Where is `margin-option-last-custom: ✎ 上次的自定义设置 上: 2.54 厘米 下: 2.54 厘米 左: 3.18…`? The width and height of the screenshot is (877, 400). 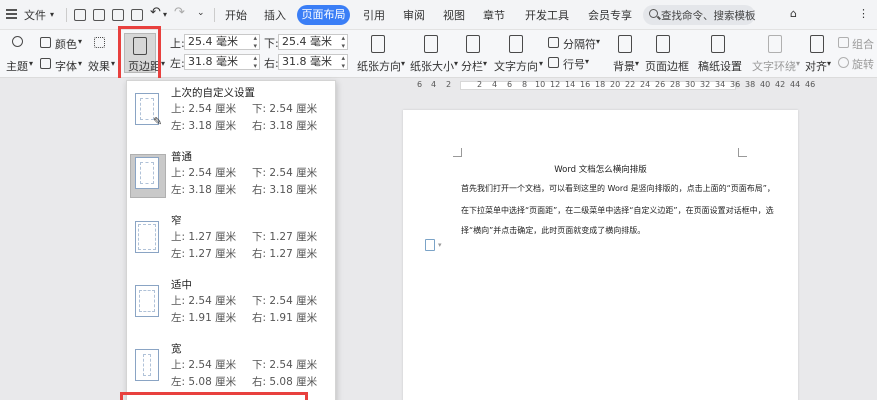 margin-option-last-custom: ✎ 上次的自定义设置 上: 2.54 厘米 下: 2.54 厘米 左: 3.18… is located at coordinates (231, 113).